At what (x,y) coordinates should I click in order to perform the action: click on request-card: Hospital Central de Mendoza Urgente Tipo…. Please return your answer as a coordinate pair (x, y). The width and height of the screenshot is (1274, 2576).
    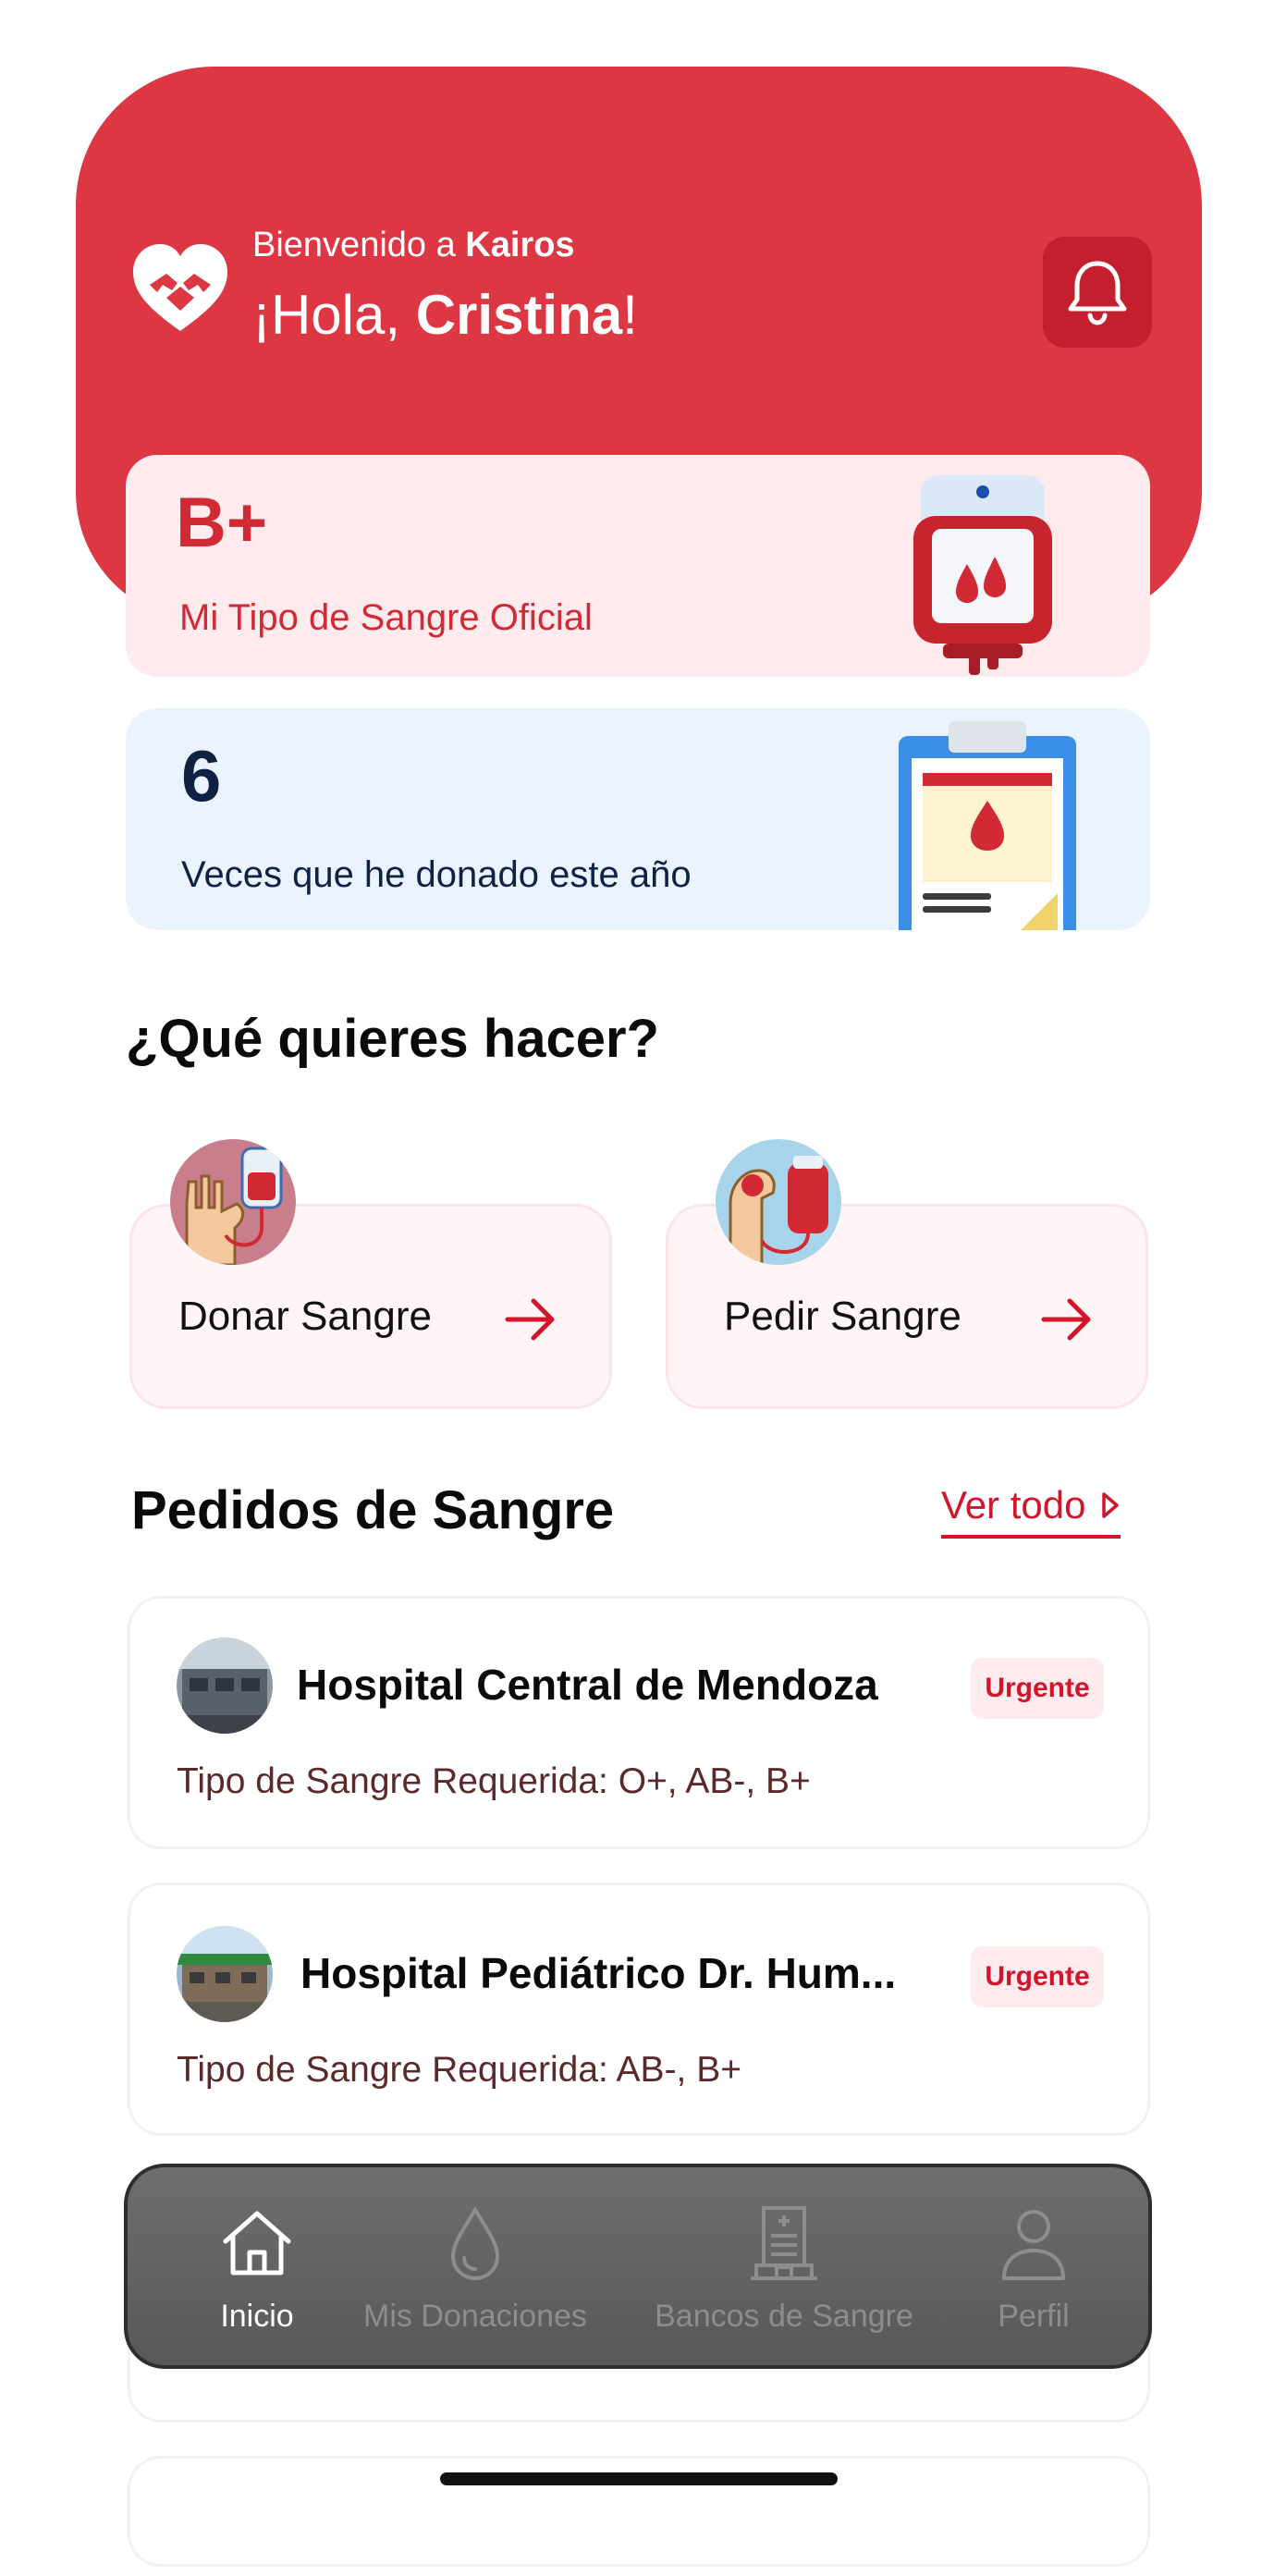
    Looking at the image, I should click on (639, 1722).